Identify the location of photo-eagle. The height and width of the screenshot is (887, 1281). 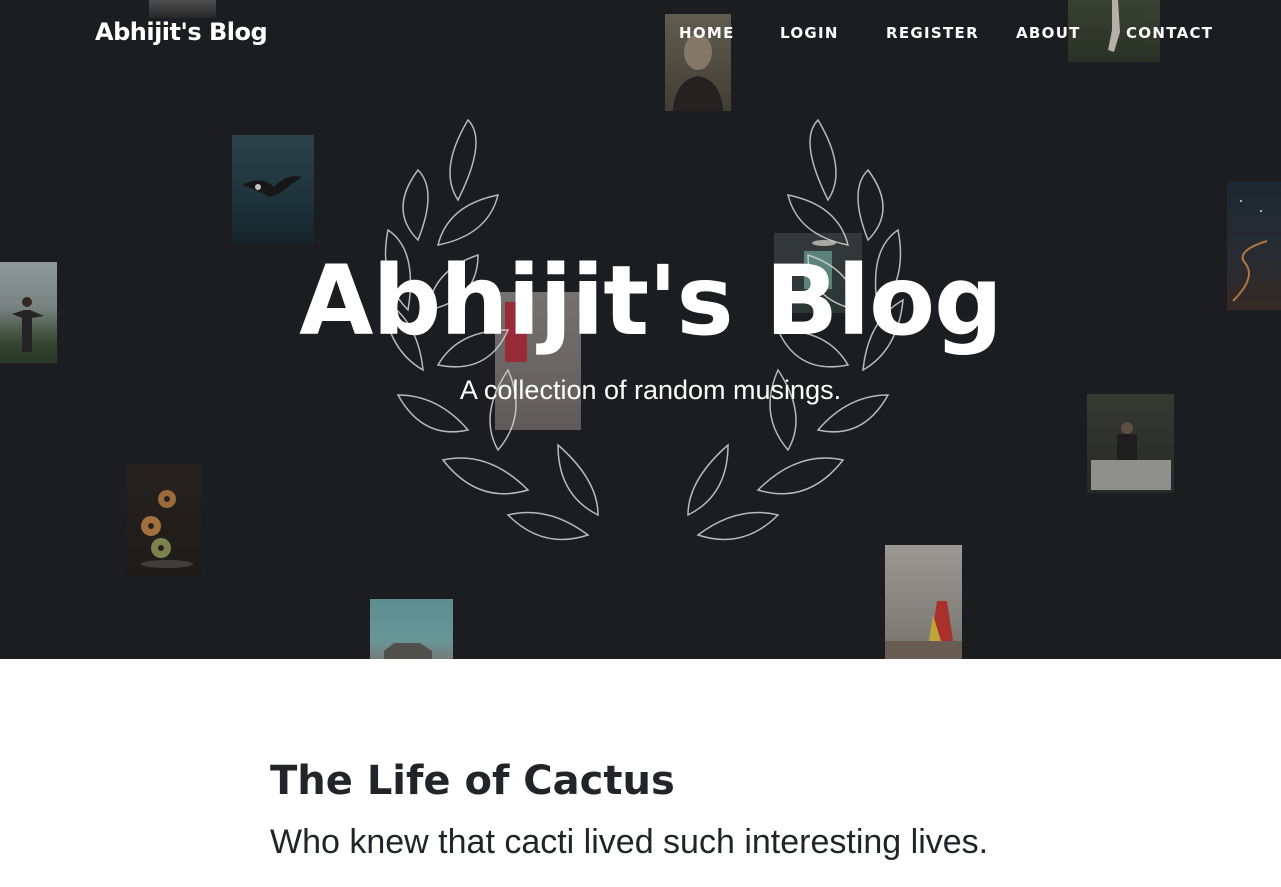
(273, 189).